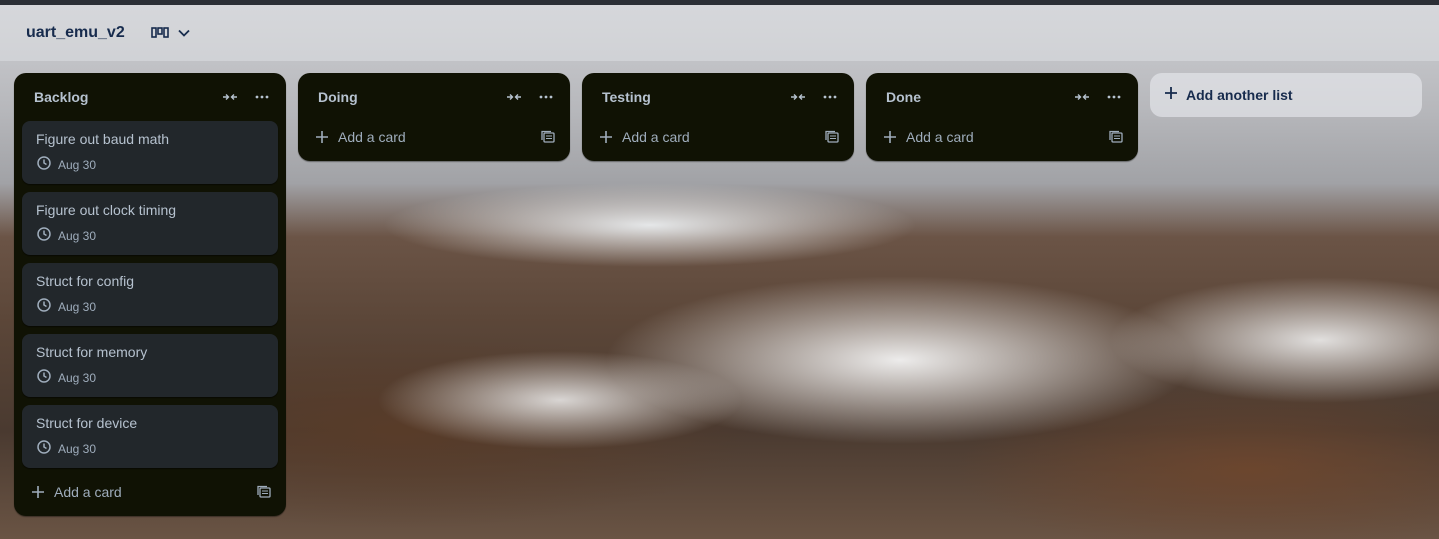 The width and height of the screenshot is (1439, 539). I want to click on list-doing: Doing Add a card, so click(434, 117).